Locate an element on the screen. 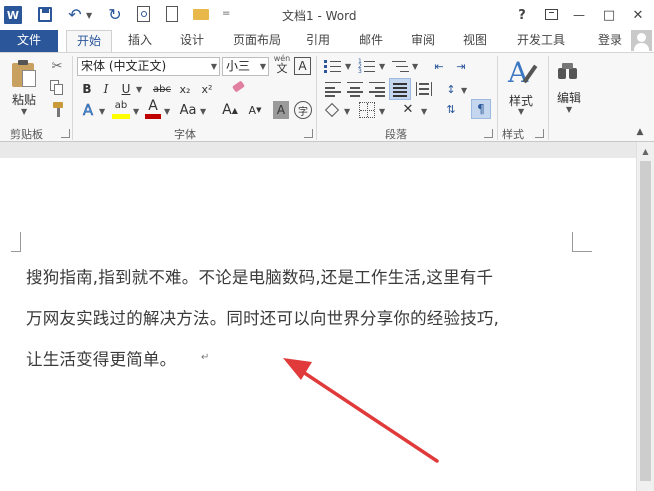 This screenshot has width=654, height=491. red-arrow-annotation is located at coordinates (361, 410).